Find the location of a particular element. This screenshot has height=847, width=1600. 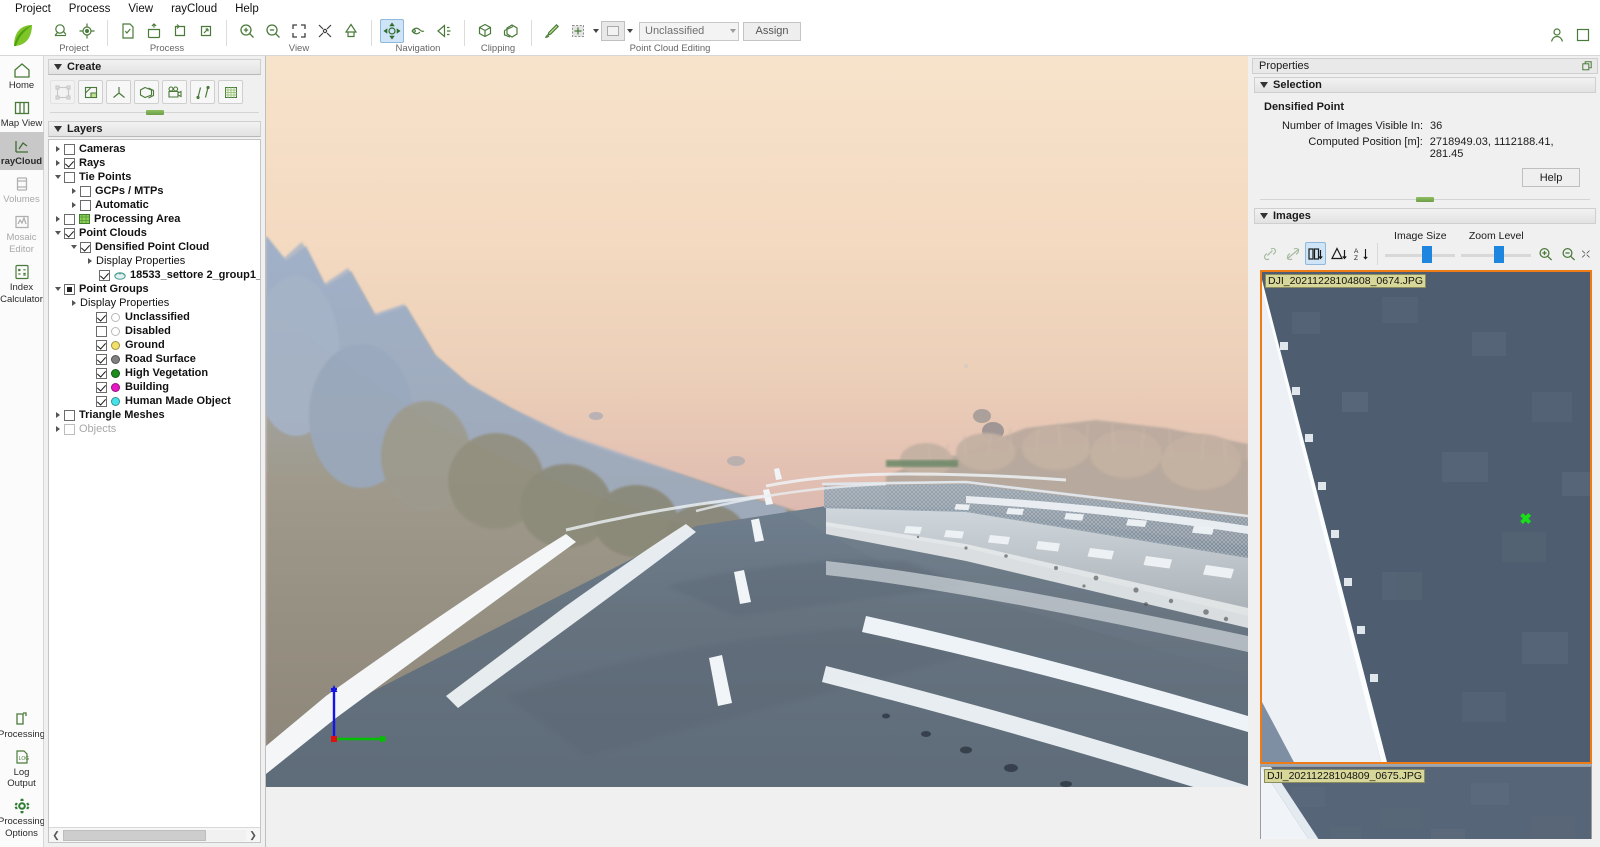

layer-row-objects: Objects is located at coordinates (154, 429).